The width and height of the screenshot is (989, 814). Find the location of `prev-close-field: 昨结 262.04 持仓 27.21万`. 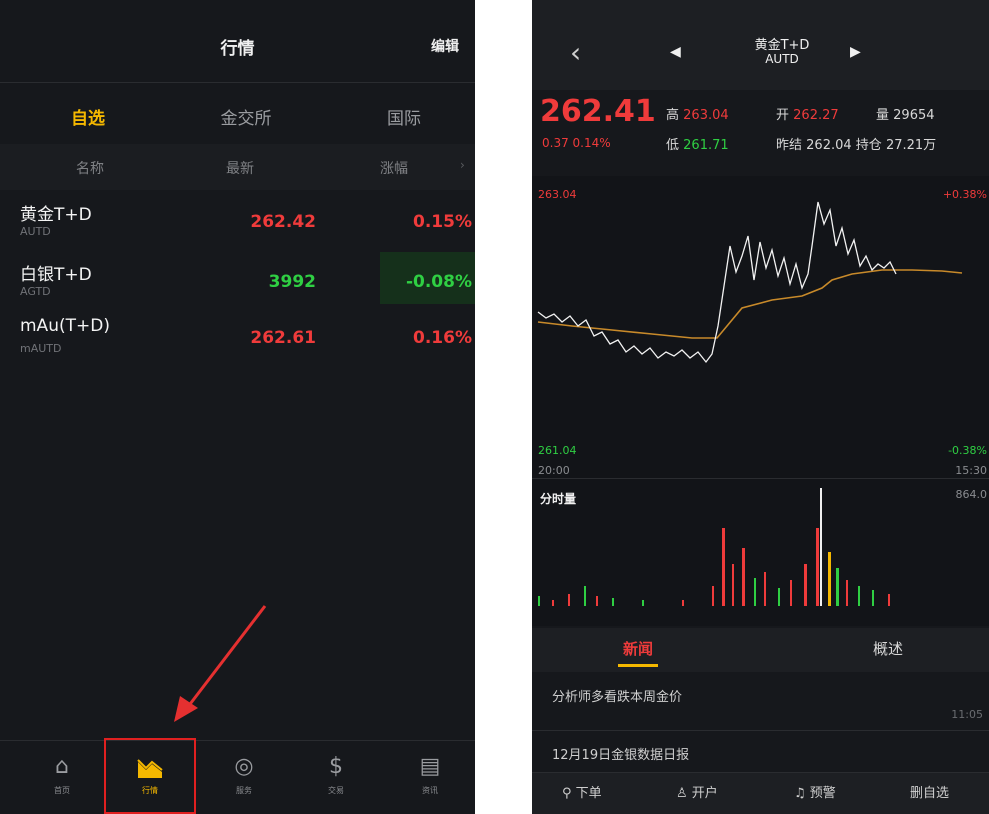

prev-close-field: 昨结 262.04 持仓 27.21万 is located at coordinates (856, 145).